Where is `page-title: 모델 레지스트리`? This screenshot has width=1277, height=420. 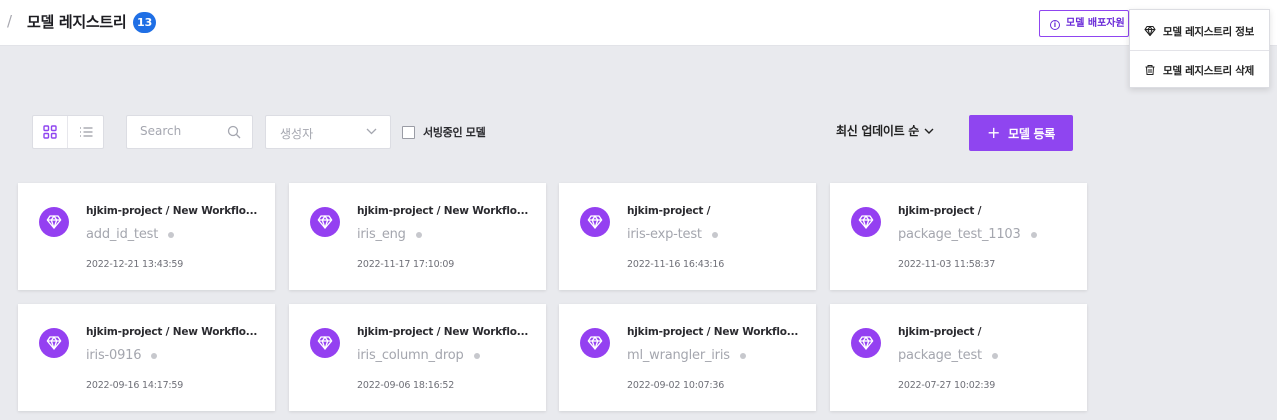 page-title: 모델 레지스트리 is located at coordinates (77, 22).